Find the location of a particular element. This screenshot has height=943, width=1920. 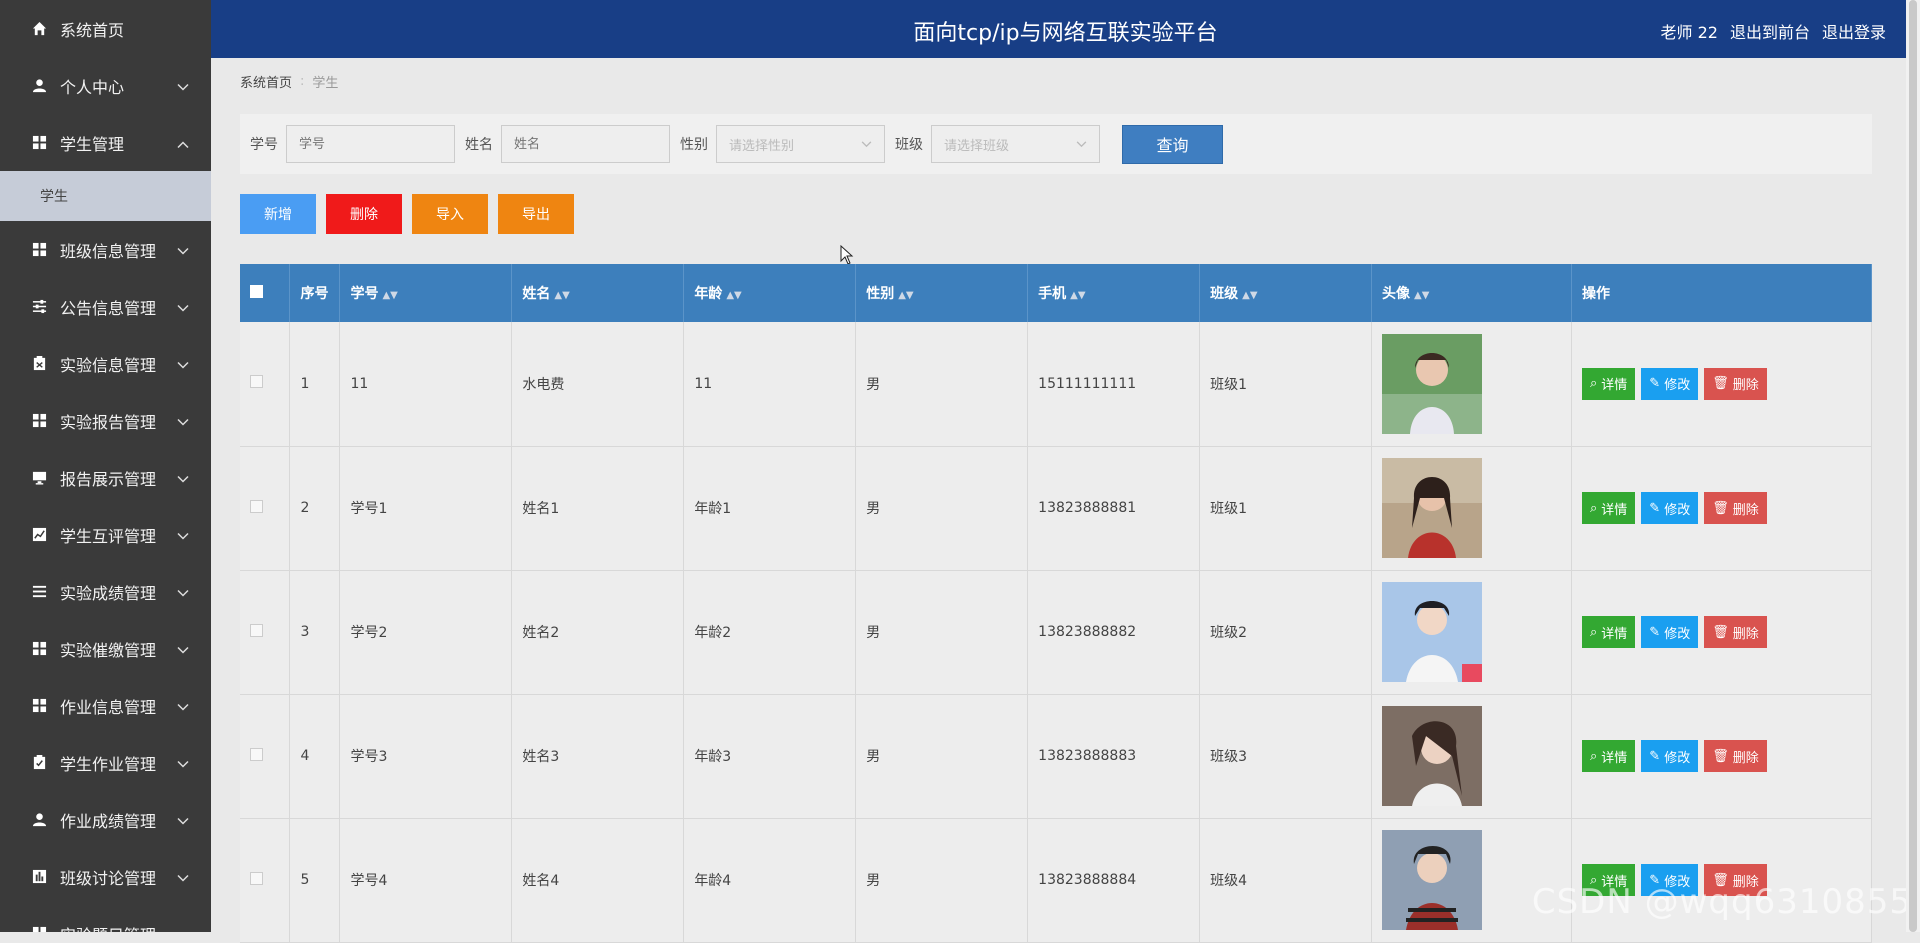

monitor-icon is located at coordinates (39, 477).